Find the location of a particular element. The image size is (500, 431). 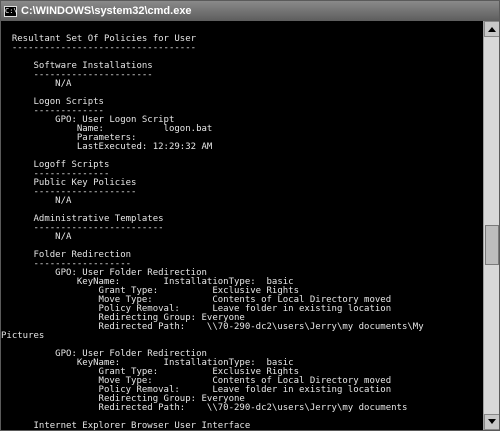

console-line: Internet Explorer Browser User Interface is located at coordinates (126, 426).